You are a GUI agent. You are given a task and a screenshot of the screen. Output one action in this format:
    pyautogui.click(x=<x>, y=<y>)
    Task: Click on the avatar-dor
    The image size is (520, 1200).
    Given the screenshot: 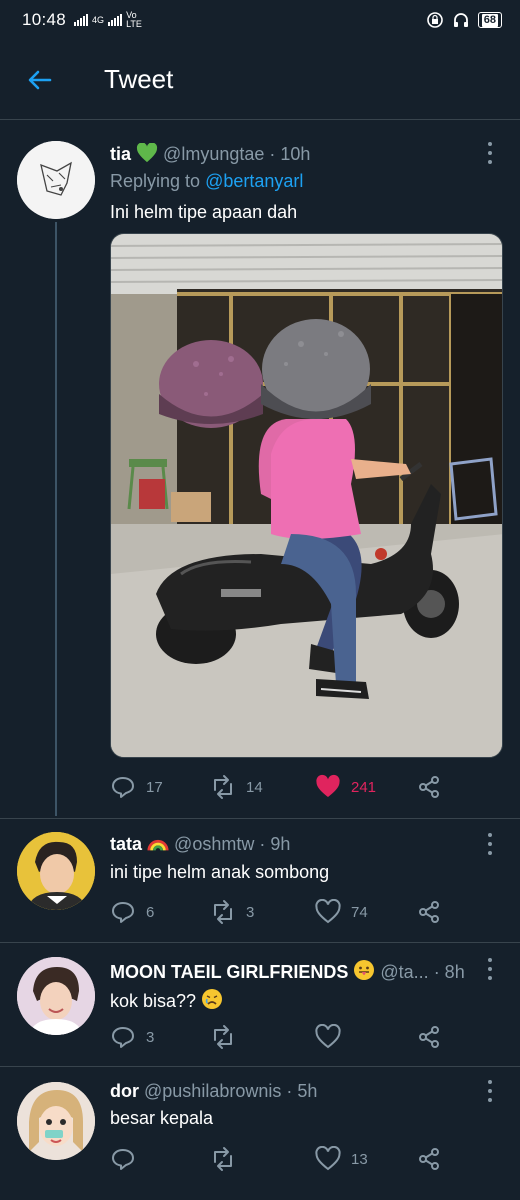 What is the action you would take?
    pyautogui.click(x=56, y=1121)
    